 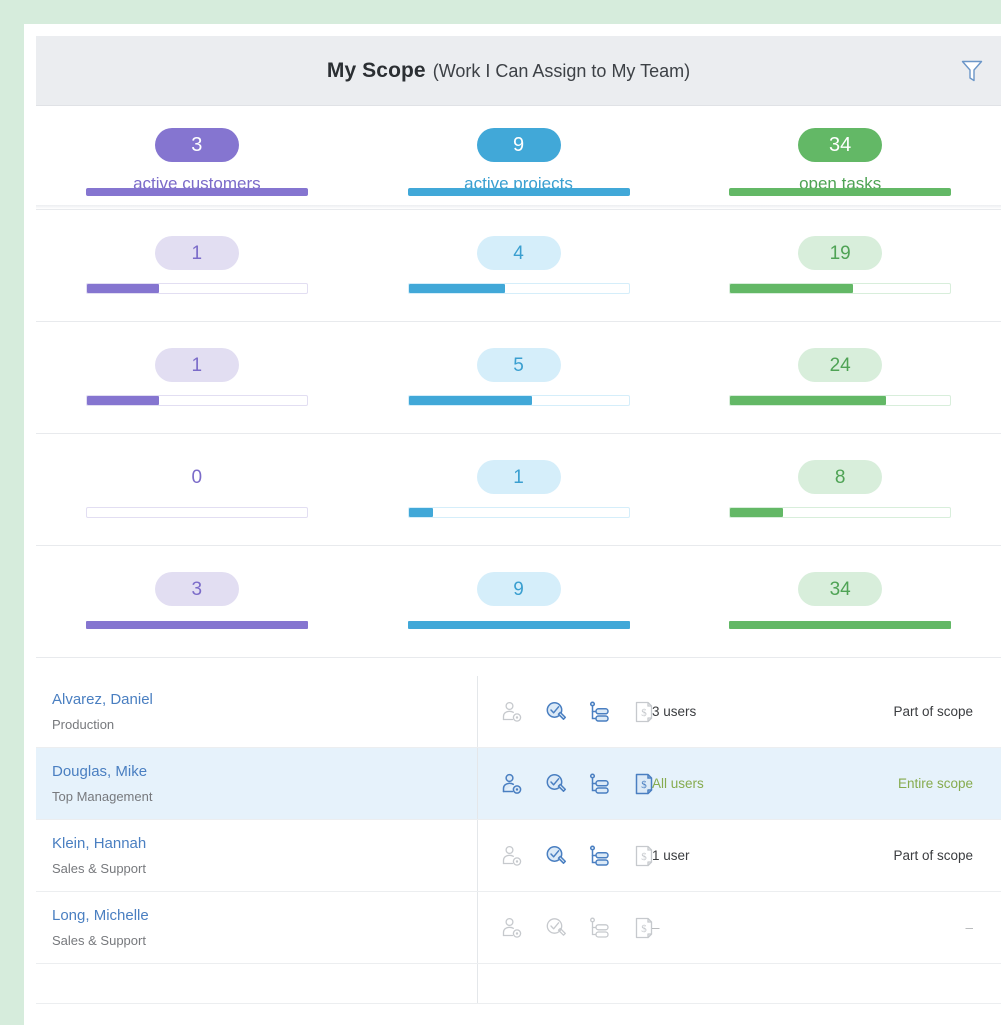 I want to click on panel-header: My Scope (Work I Can Assign to My Team), so click(x=518, y=71).